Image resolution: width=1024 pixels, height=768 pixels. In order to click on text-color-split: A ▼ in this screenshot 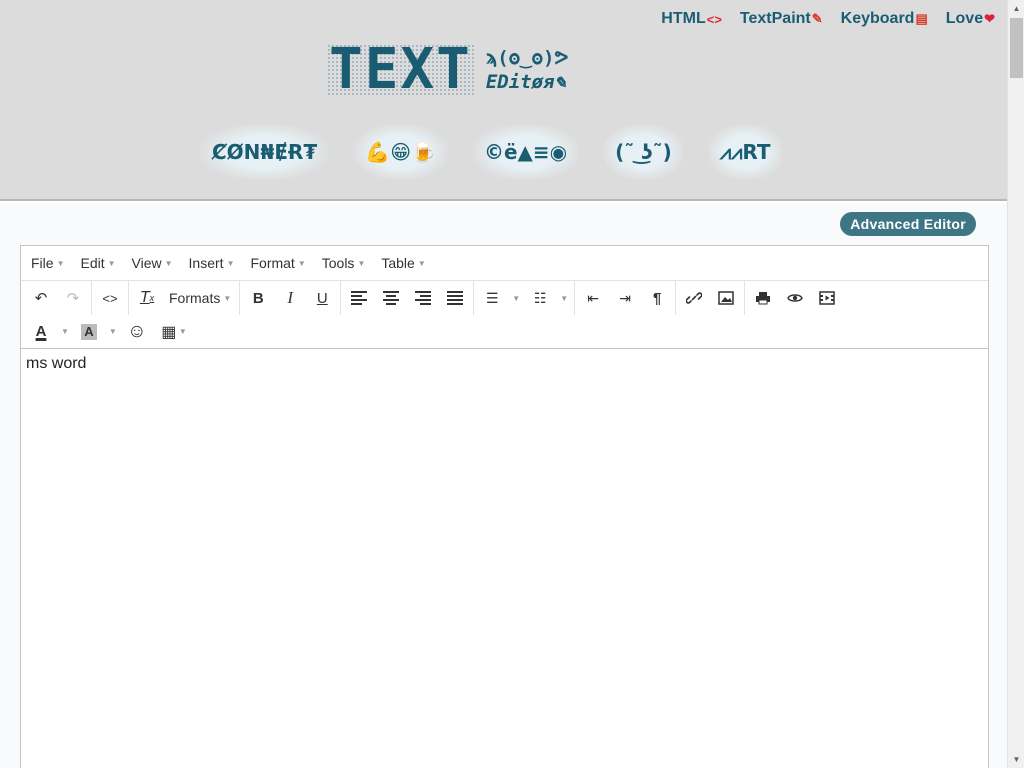, I will do `click(49, 332)`.